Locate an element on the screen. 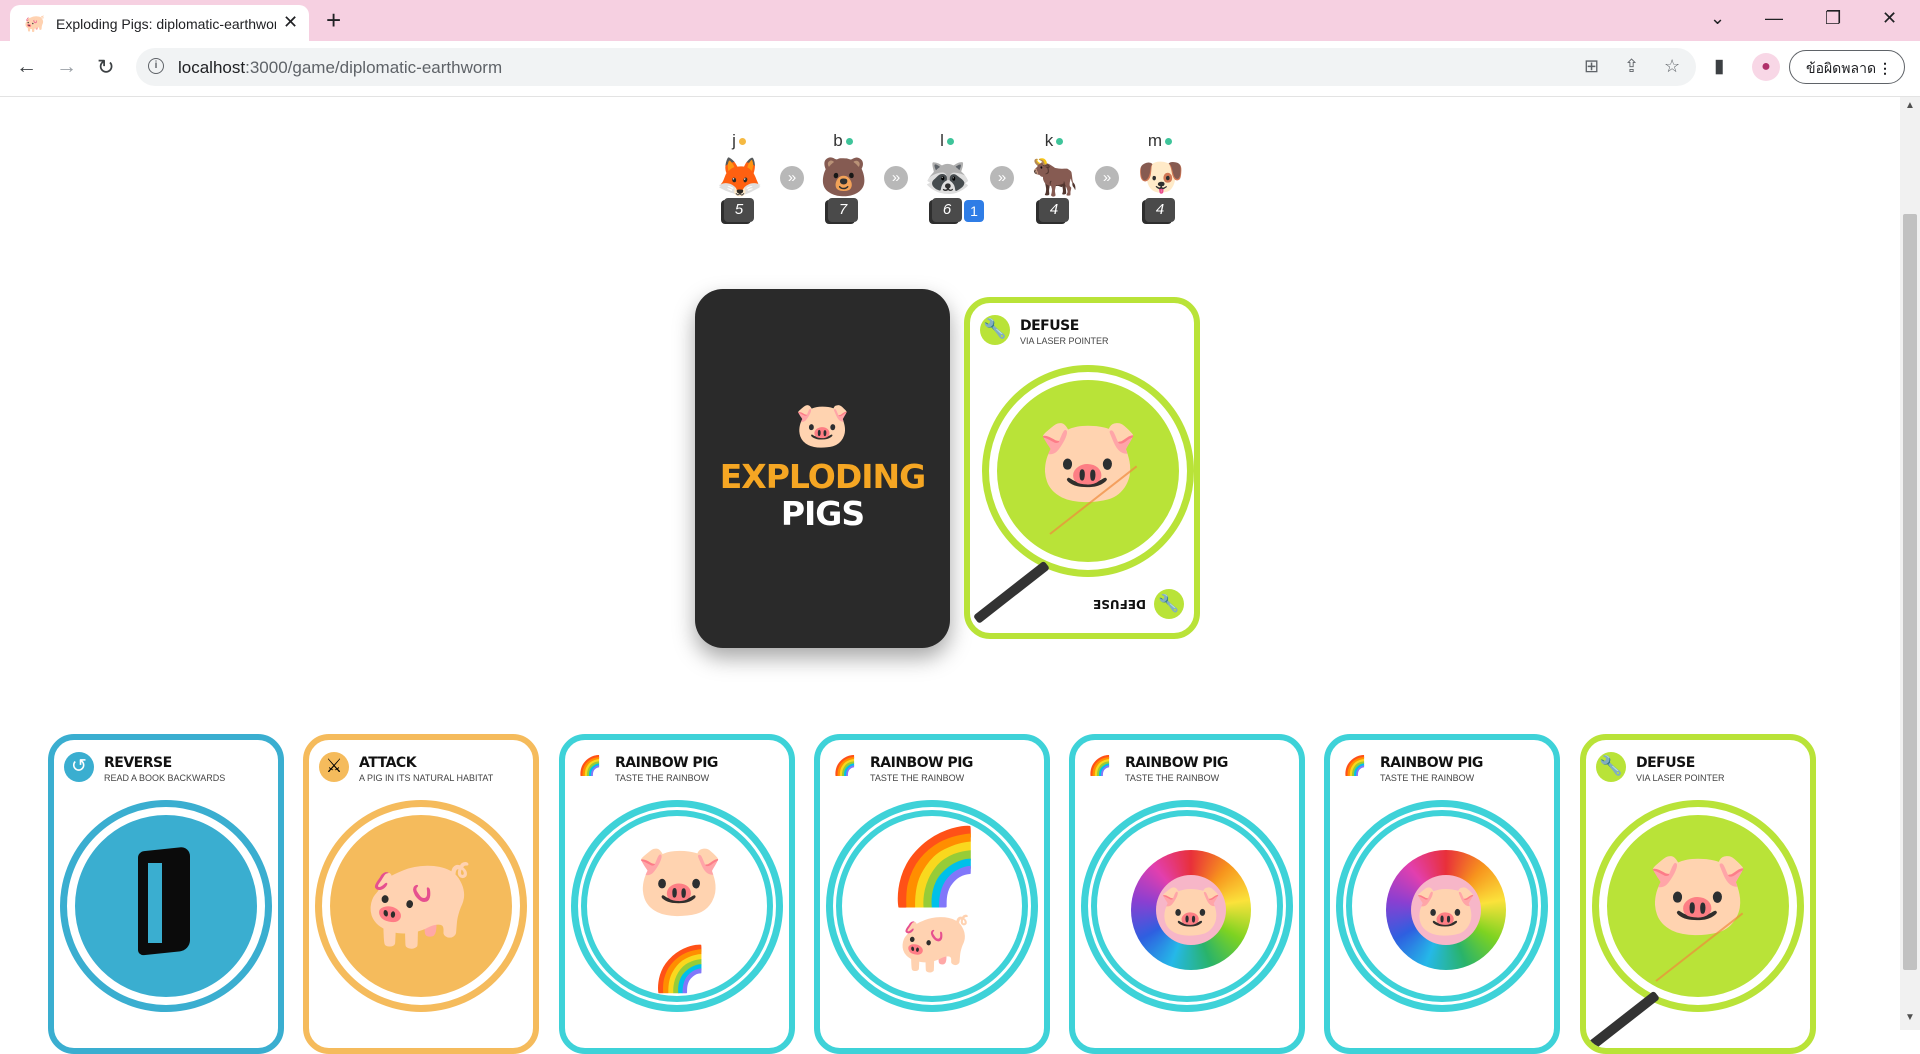  pig-with-gun-icon: 🐖 is located at coordinates (419, 903).